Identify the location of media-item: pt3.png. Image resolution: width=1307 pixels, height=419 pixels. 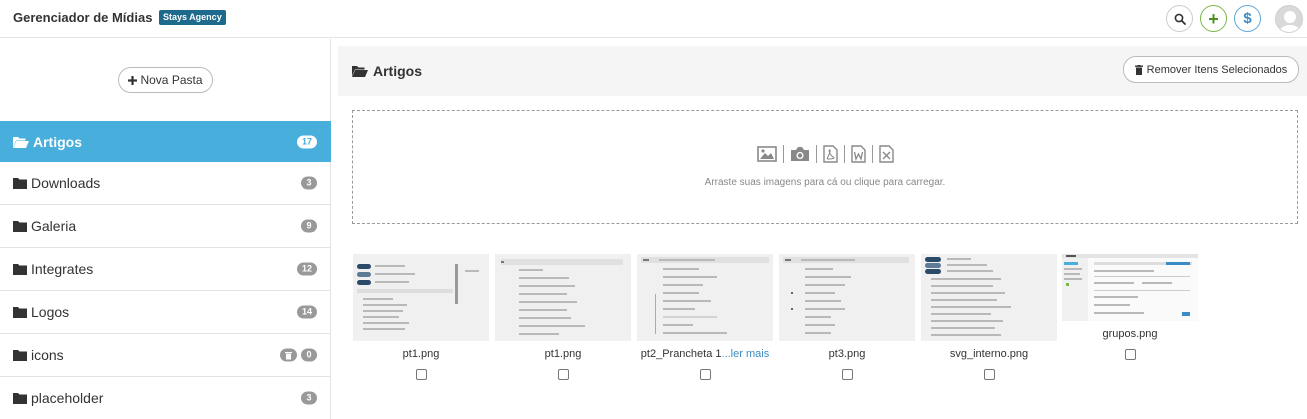
(847, 317).